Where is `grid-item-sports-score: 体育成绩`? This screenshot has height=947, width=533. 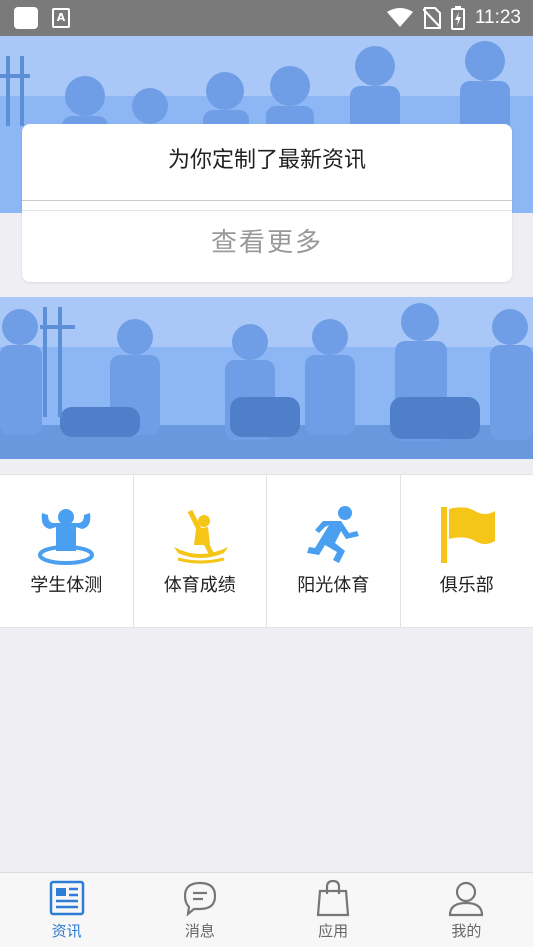
grid-item-sports-score: 体育成绩 is located at coordinates (200, 551).